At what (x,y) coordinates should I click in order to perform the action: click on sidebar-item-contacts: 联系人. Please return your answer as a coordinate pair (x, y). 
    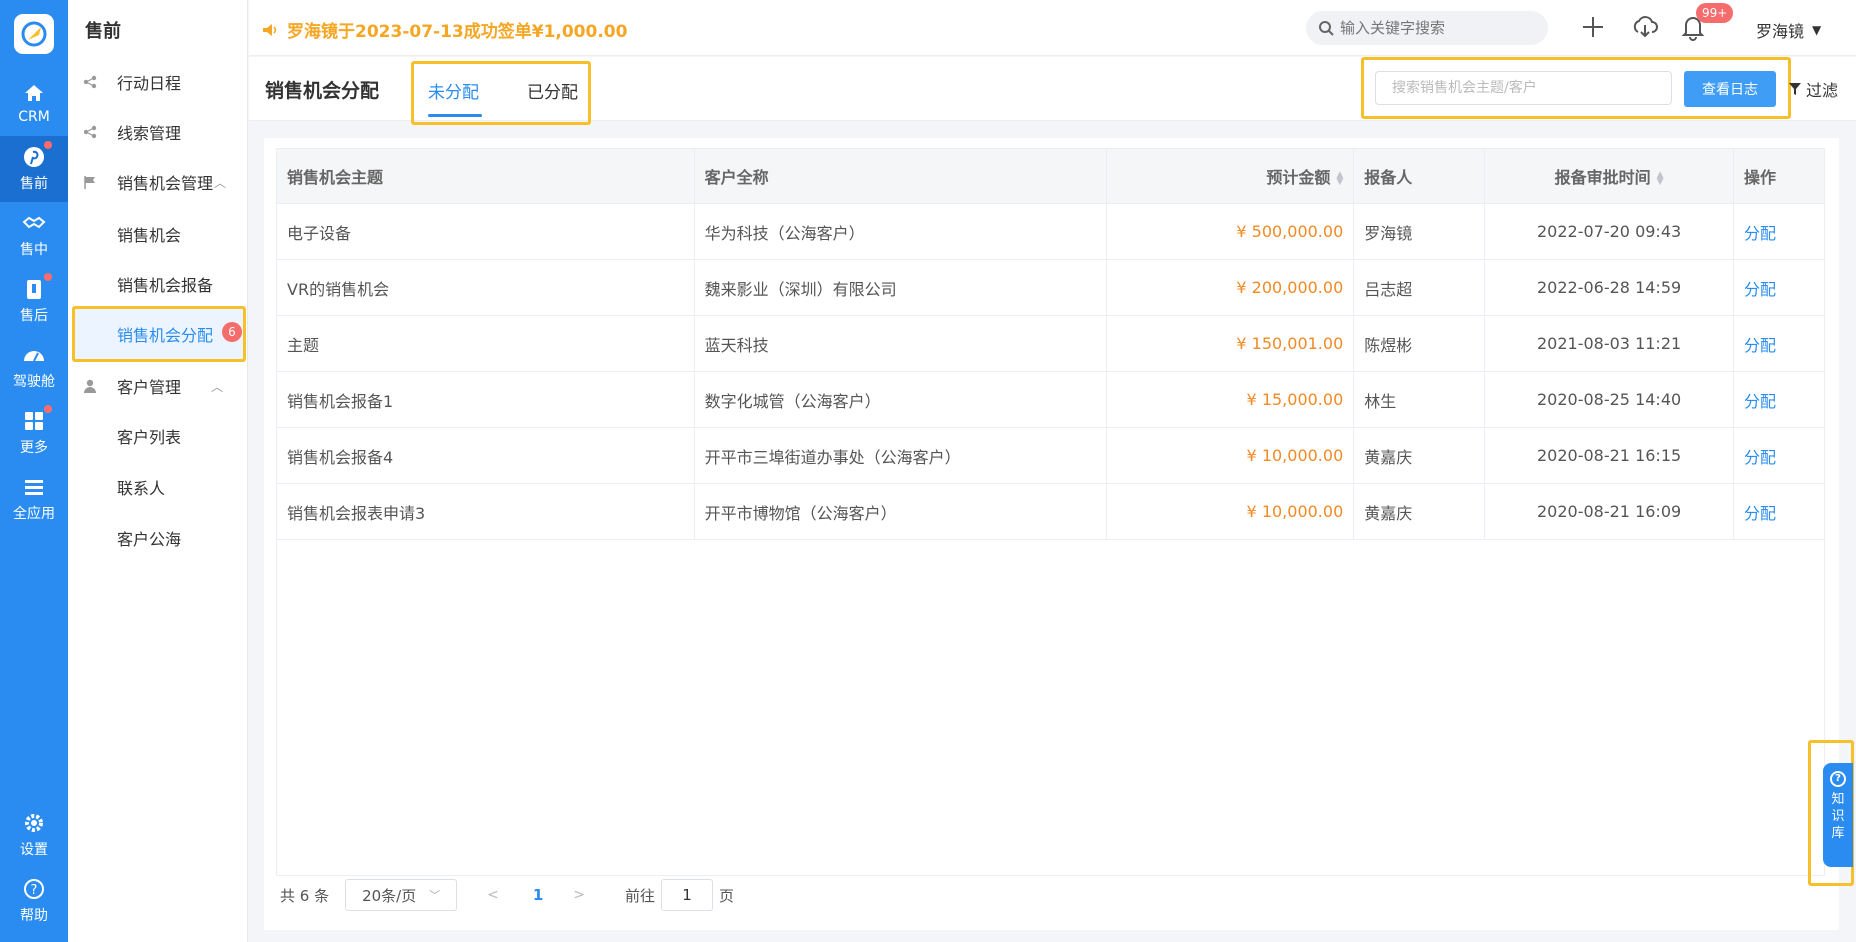
    Looking at the image, I should click on (158, 487).